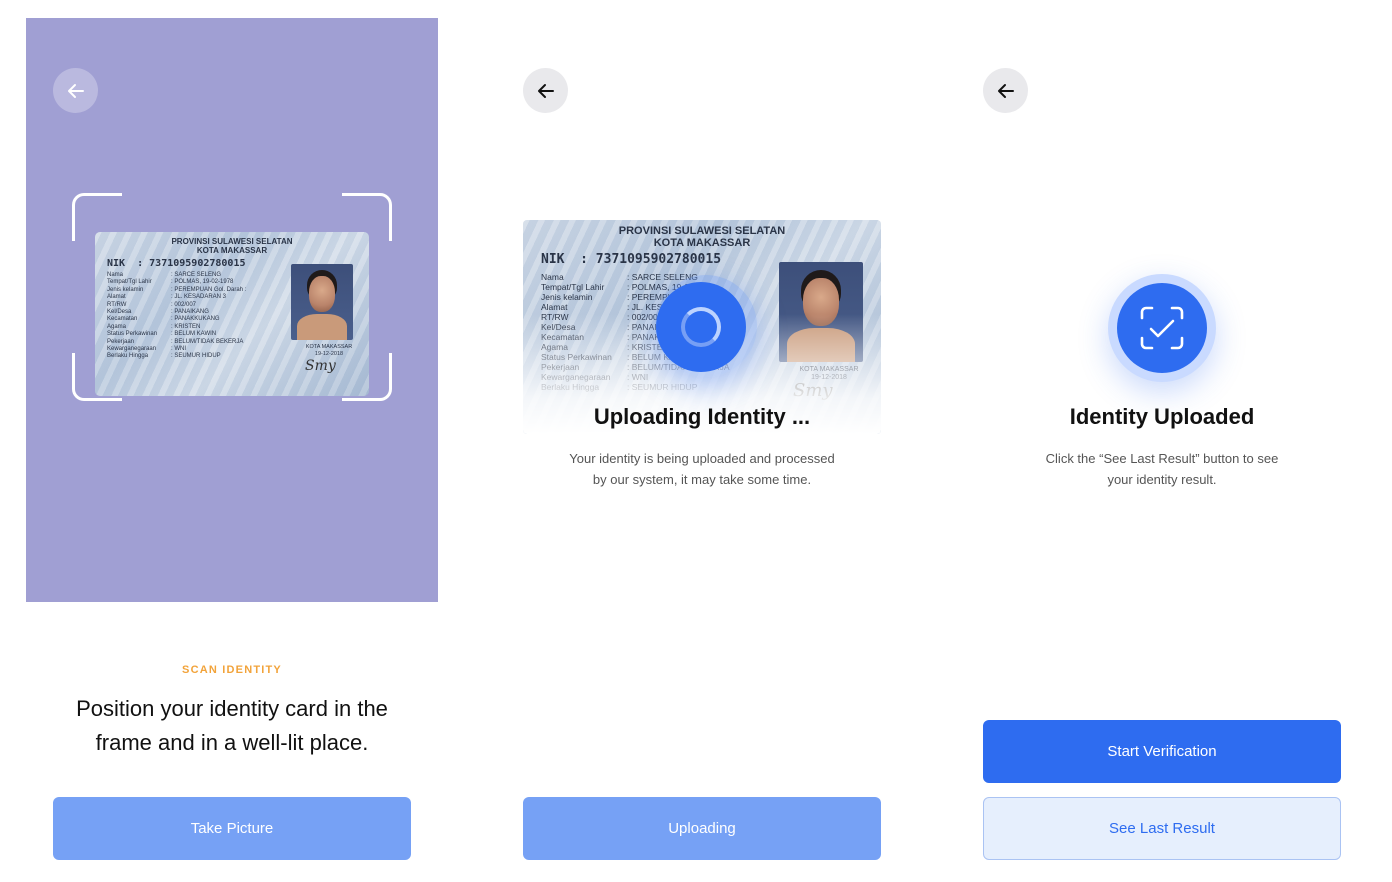  What do you see at coordinates (320, 366) in the screenshot?
I see `card-signature: Smy` at bounding box center [320, 366].